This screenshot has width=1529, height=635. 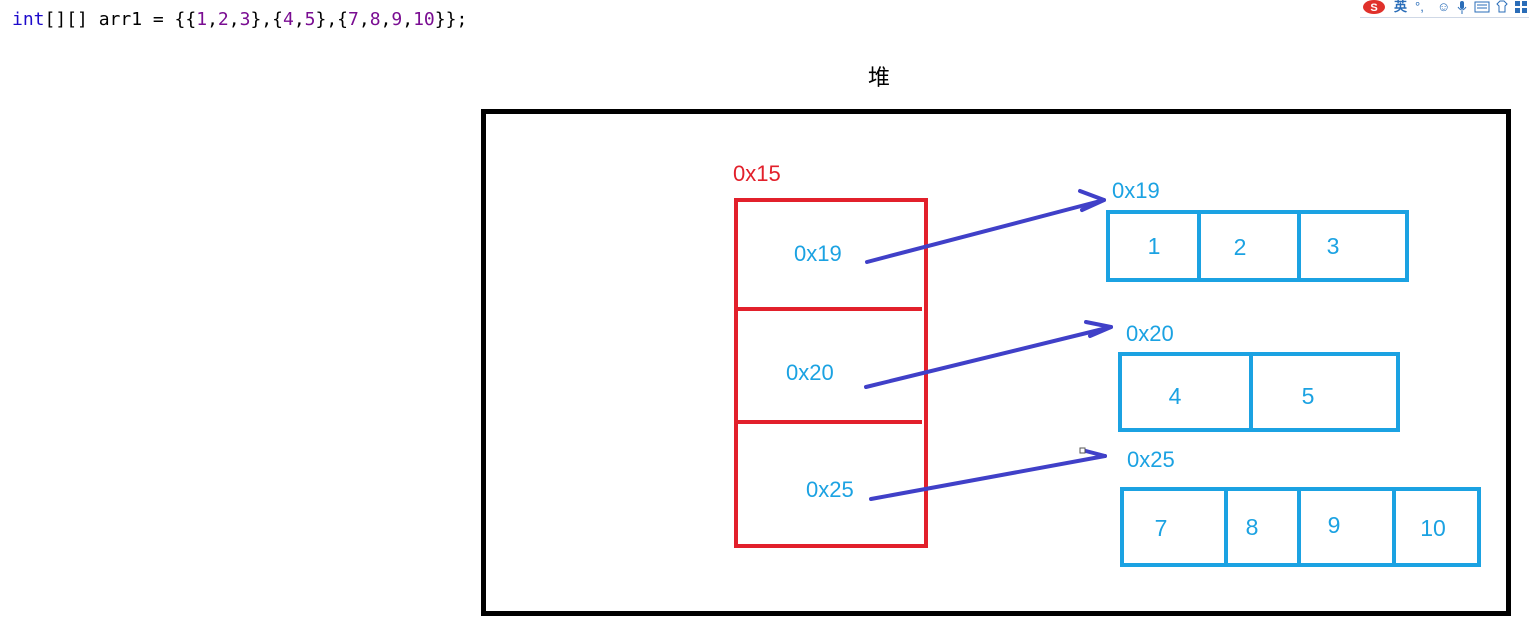 What do you see at coordinates (1150, 333) in the screenshot?
I see `inner-array-address-1: 0x20` at bounding box center [1150, 333].